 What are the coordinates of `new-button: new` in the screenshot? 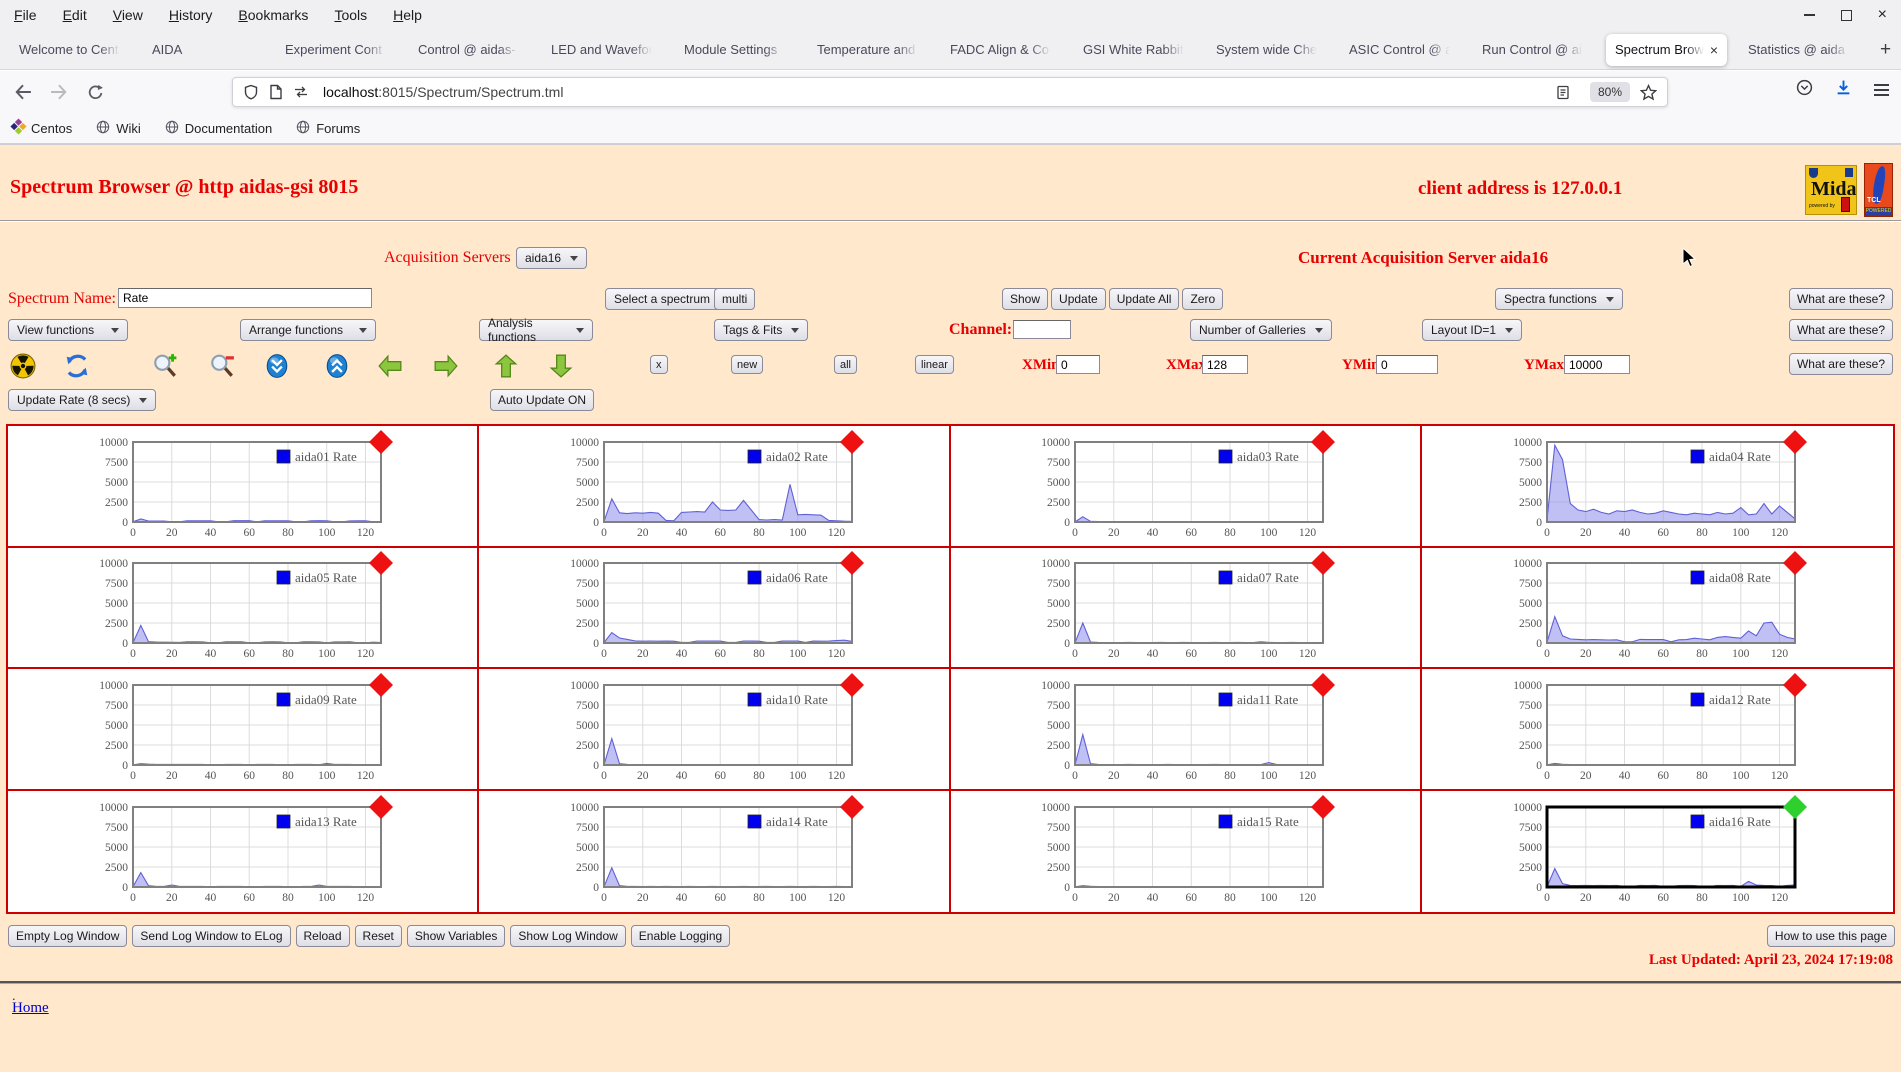 It's located at (747, 364).